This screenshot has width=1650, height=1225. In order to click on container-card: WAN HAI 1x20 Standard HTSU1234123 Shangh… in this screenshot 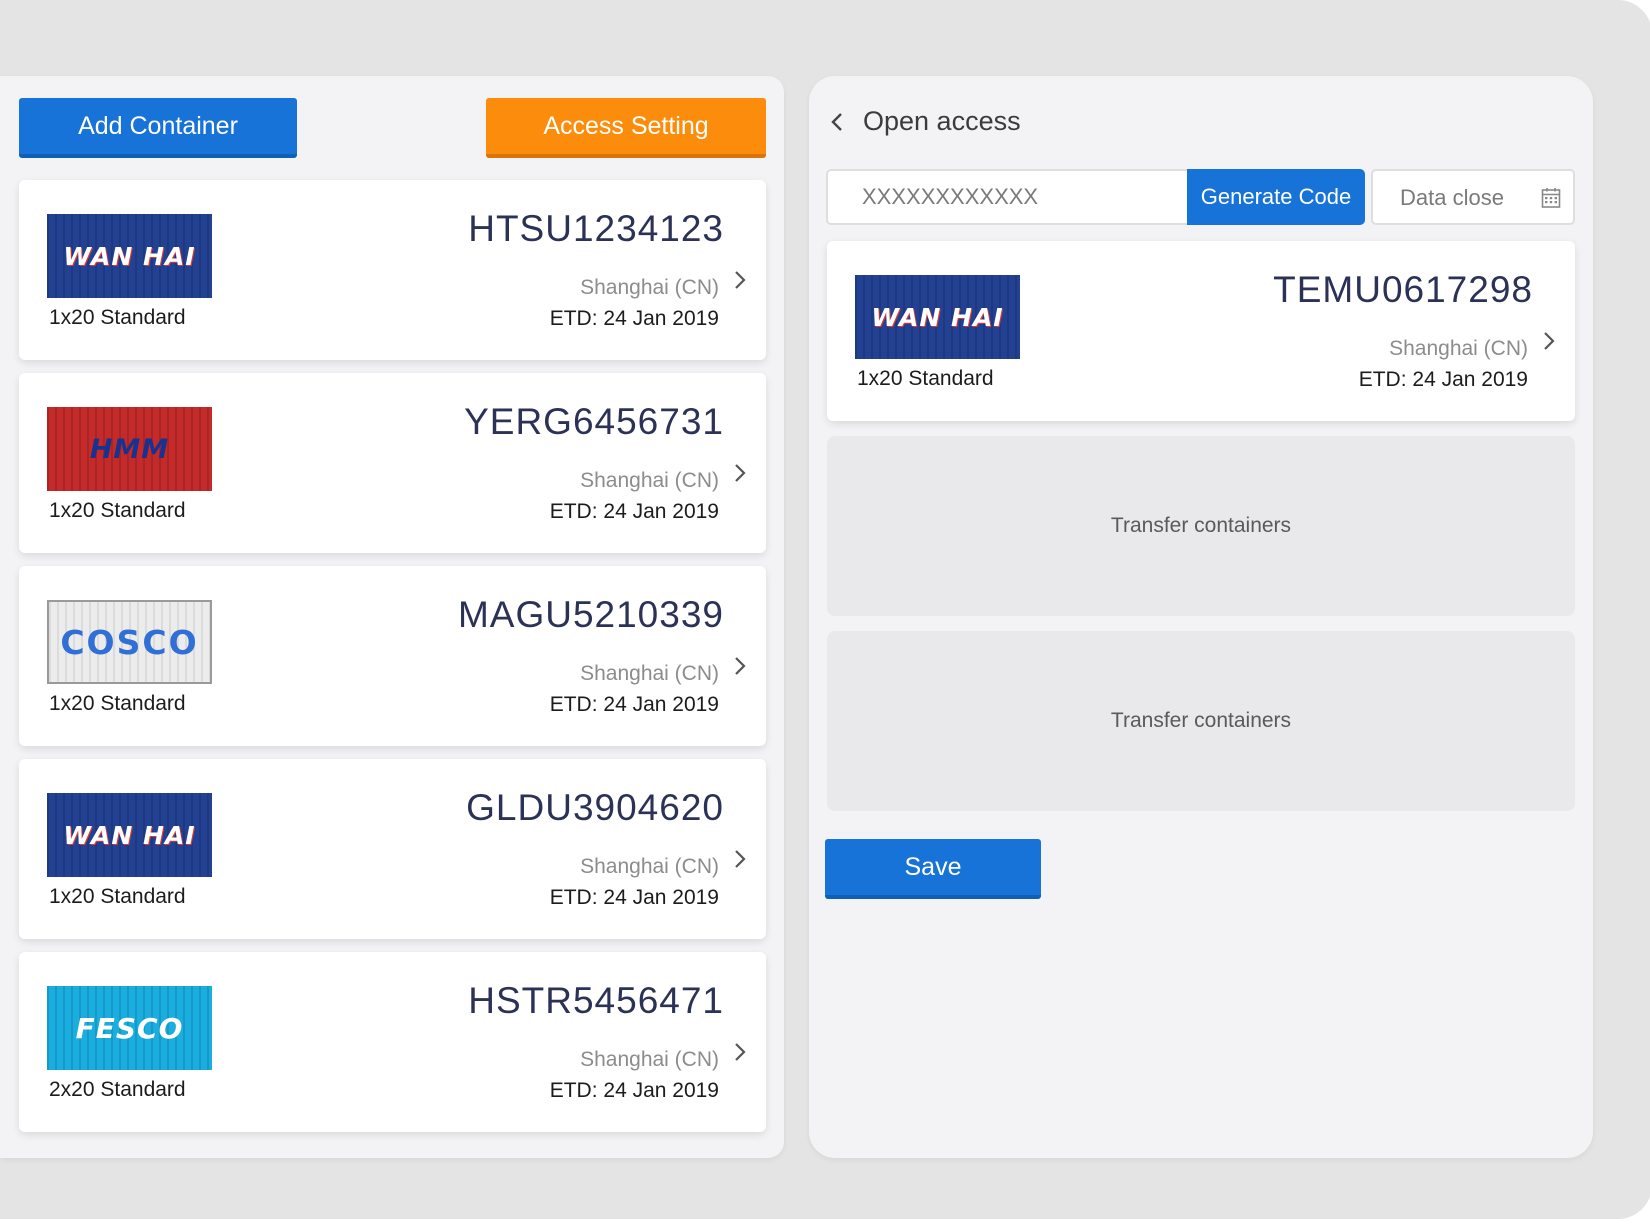, I will do `click(392, 270)`.